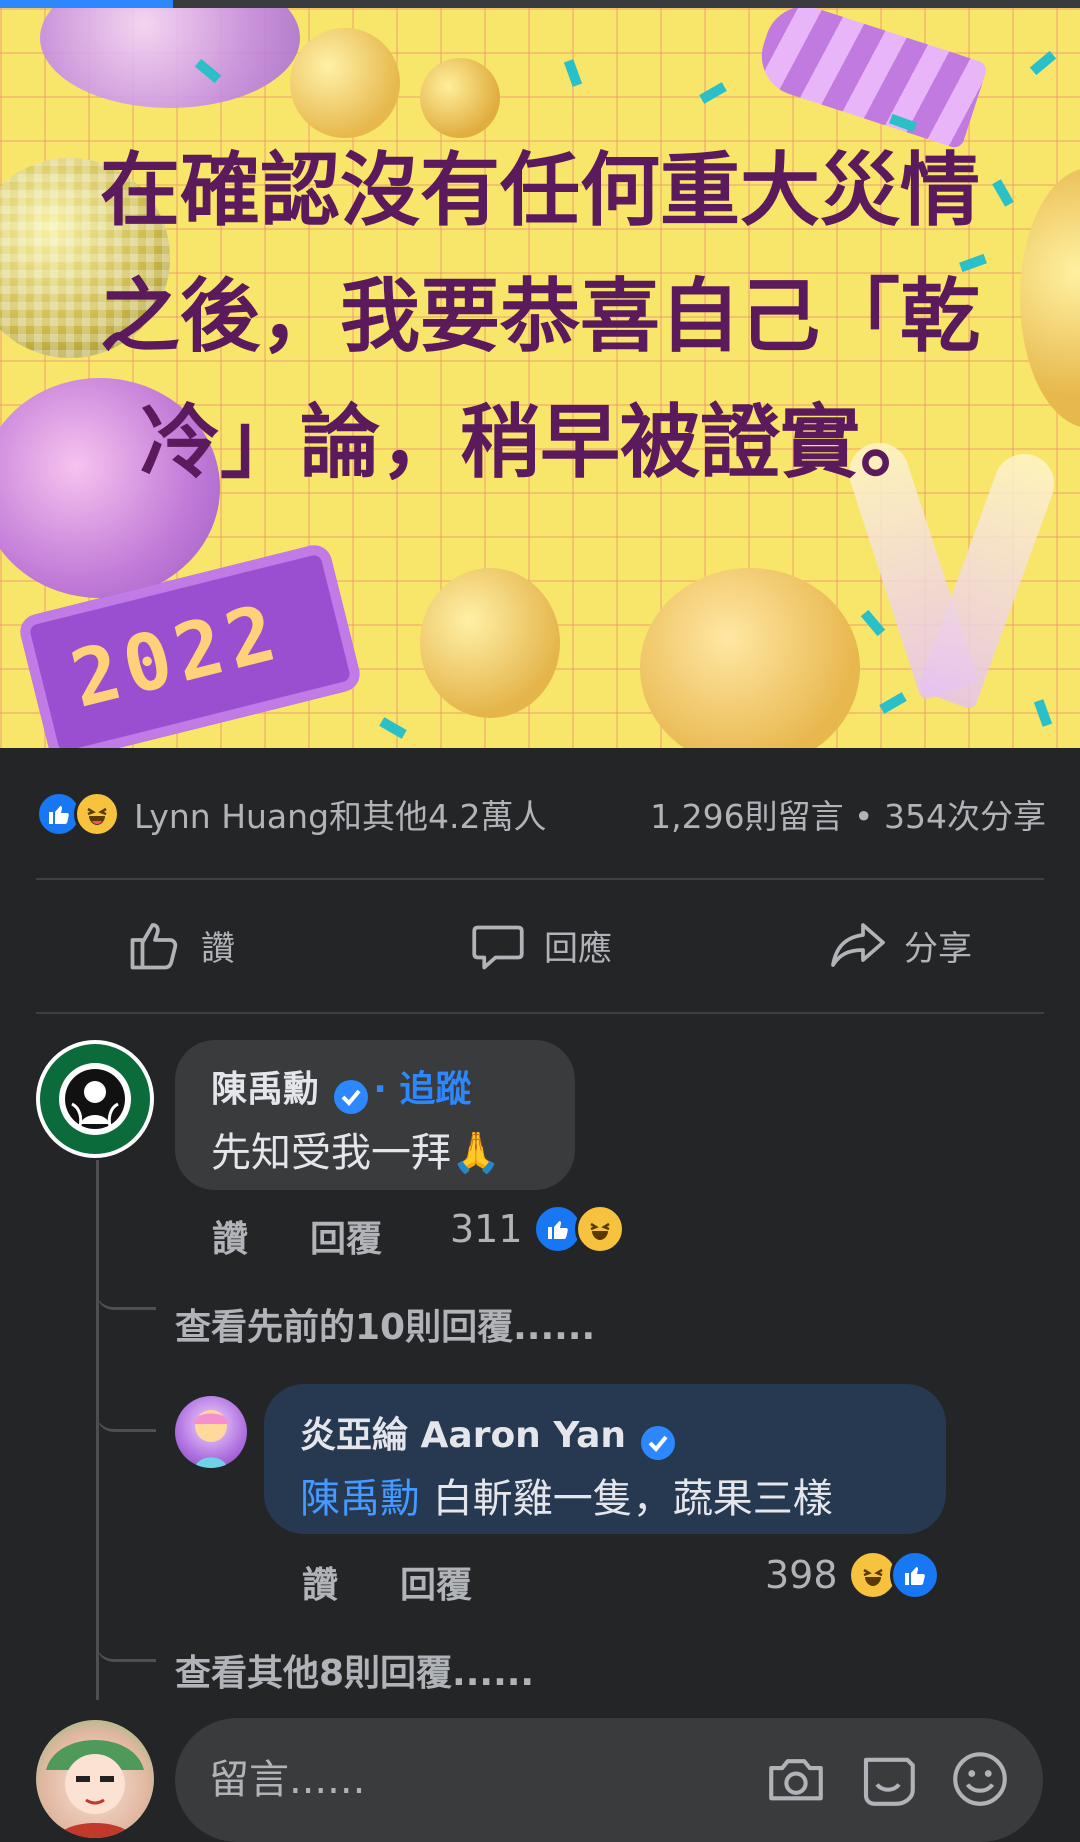  I want to click on reply-bubble: 炎亞綸 Aaron Yan 陳禹勳 白斬雞一隻，蔬果三樣, so click(605, 1459).